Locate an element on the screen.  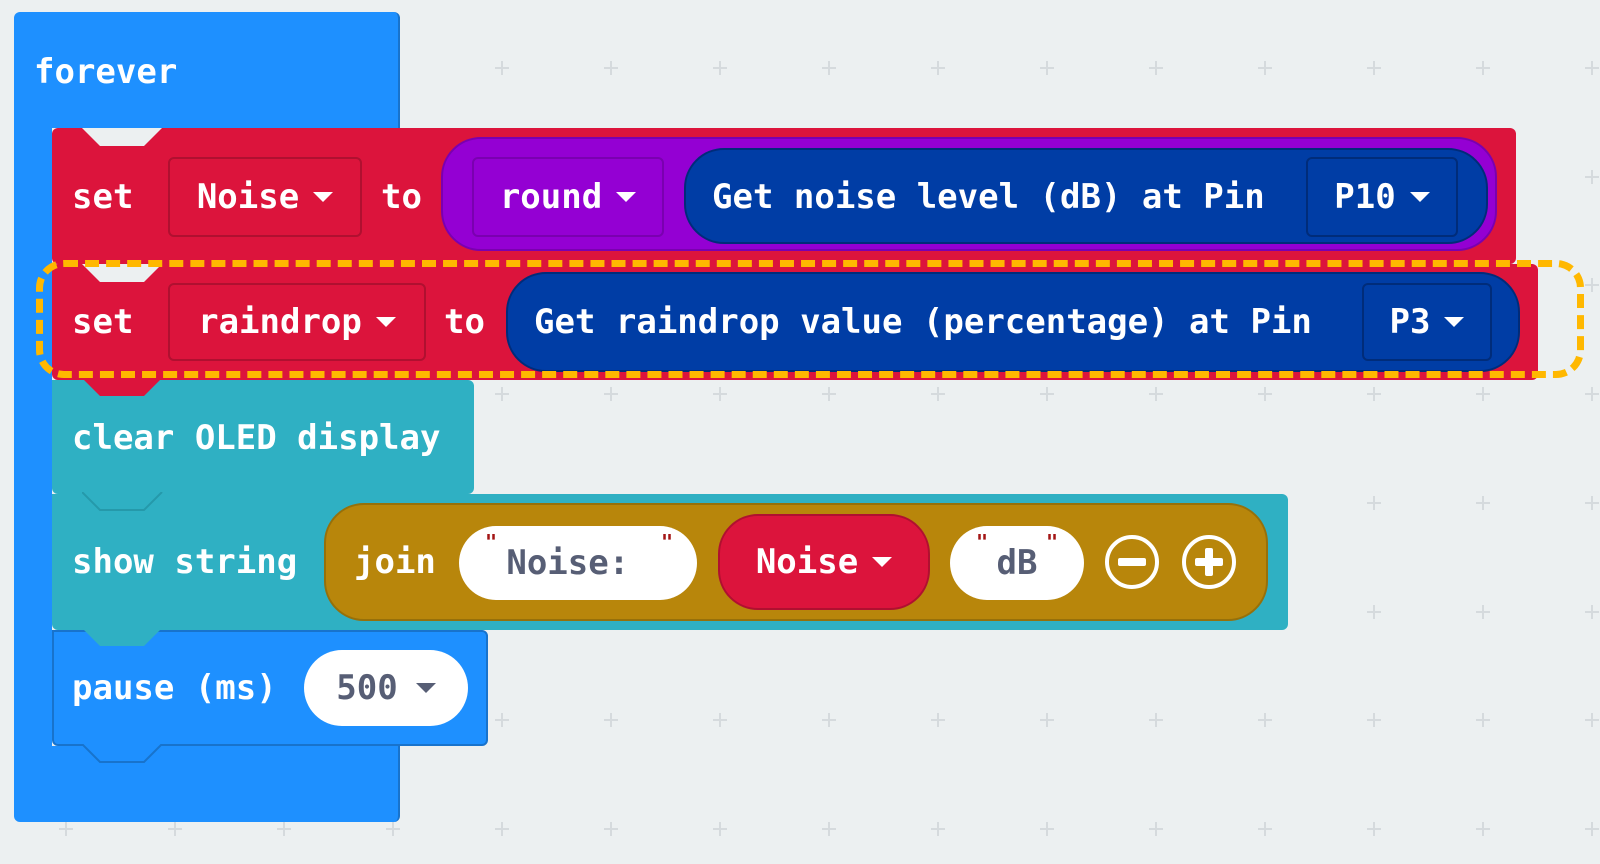
show-string-tab is located at coordinates (122, 637).